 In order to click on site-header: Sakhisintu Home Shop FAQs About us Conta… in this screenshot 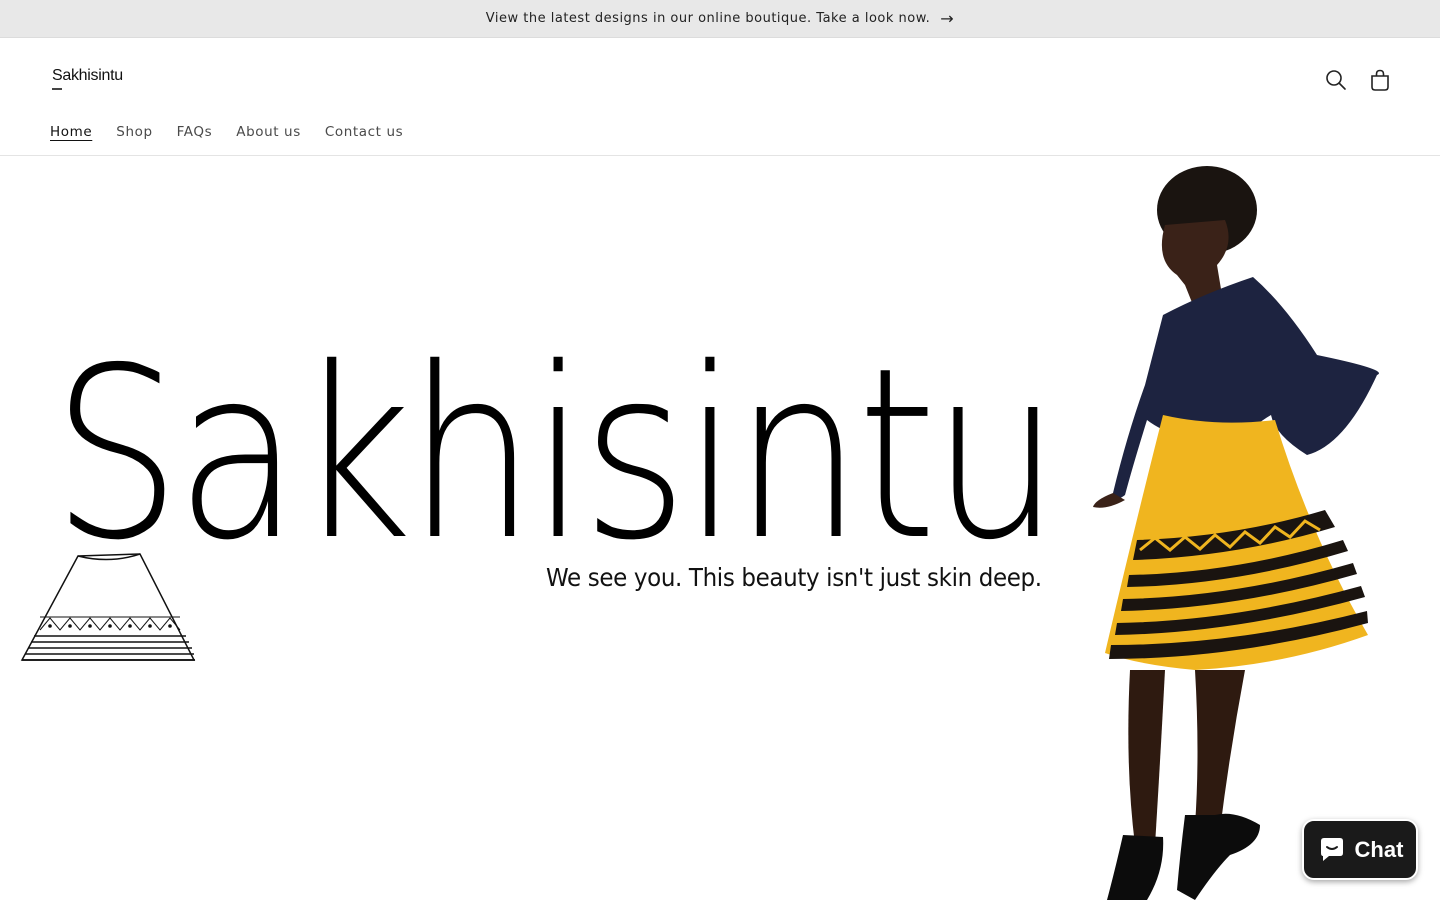, I will do `click(720, 97)`.